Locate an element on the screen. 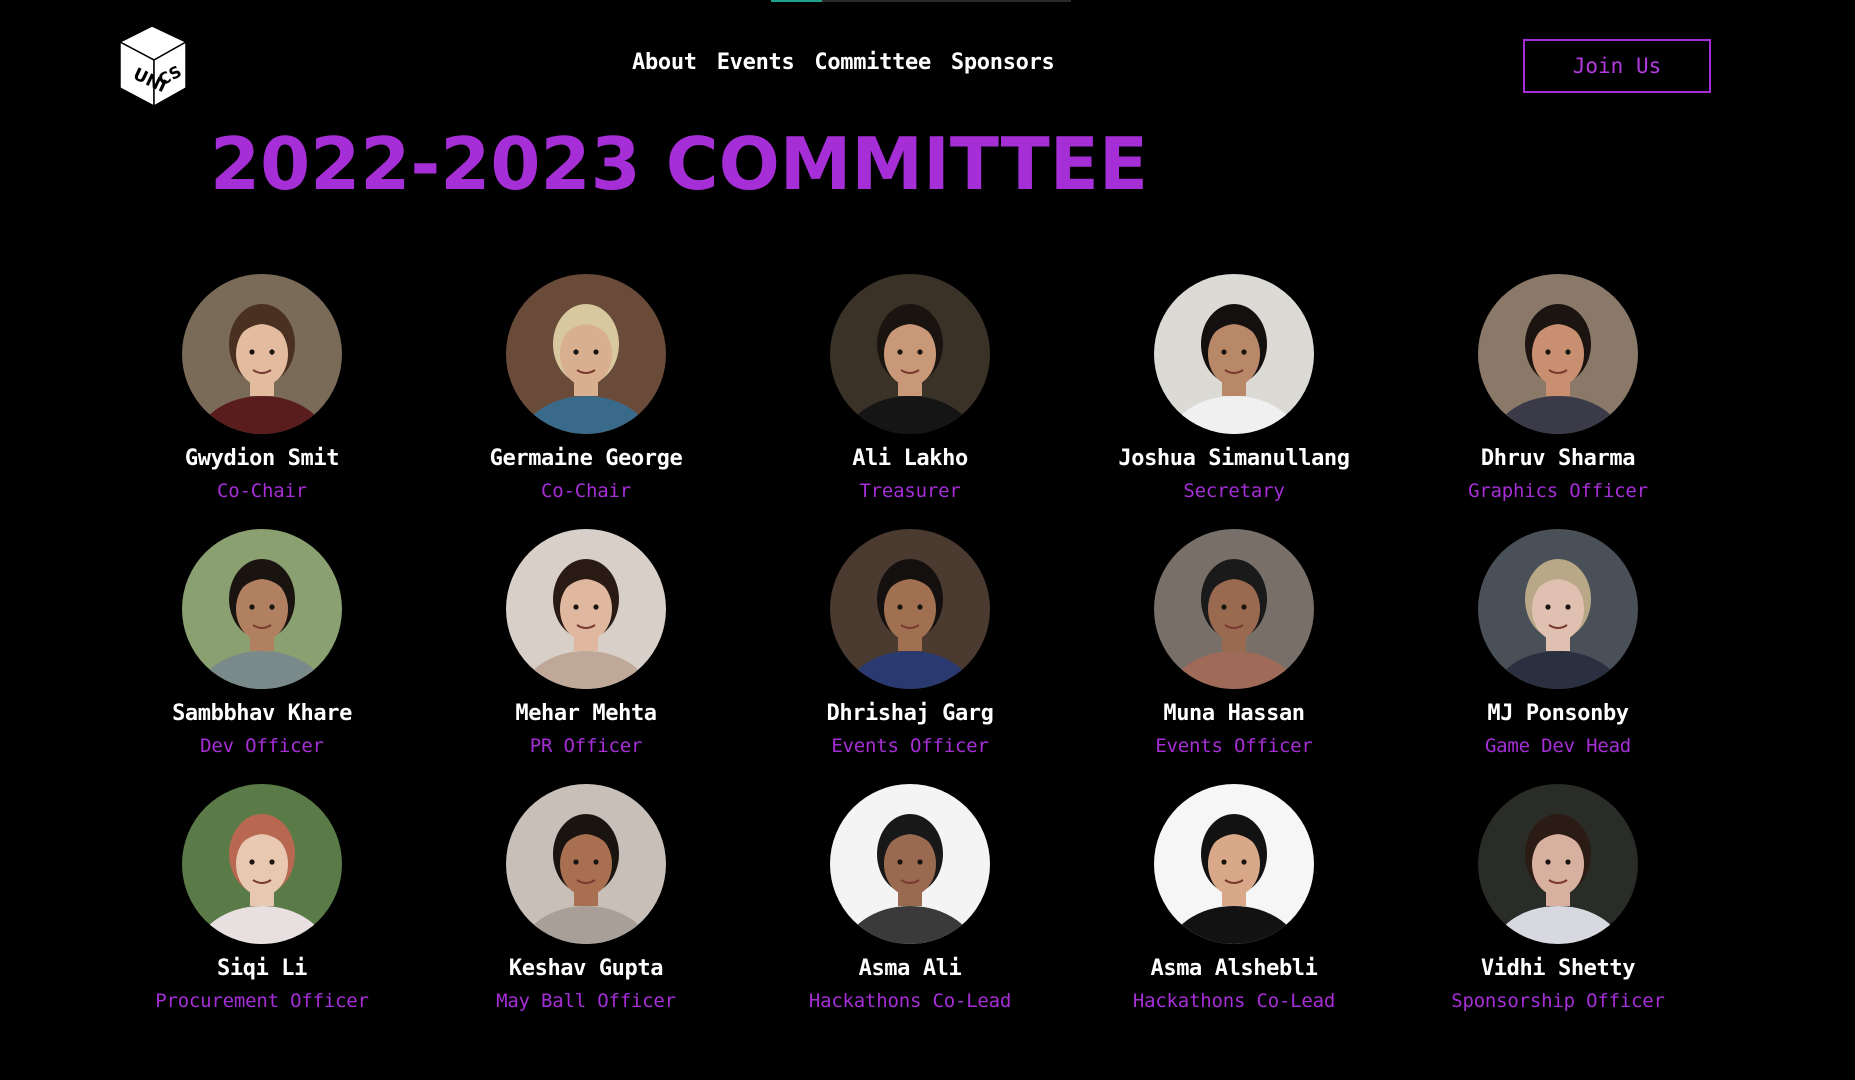  member-name: Ali Lakho is located at coordinates (910, 458).